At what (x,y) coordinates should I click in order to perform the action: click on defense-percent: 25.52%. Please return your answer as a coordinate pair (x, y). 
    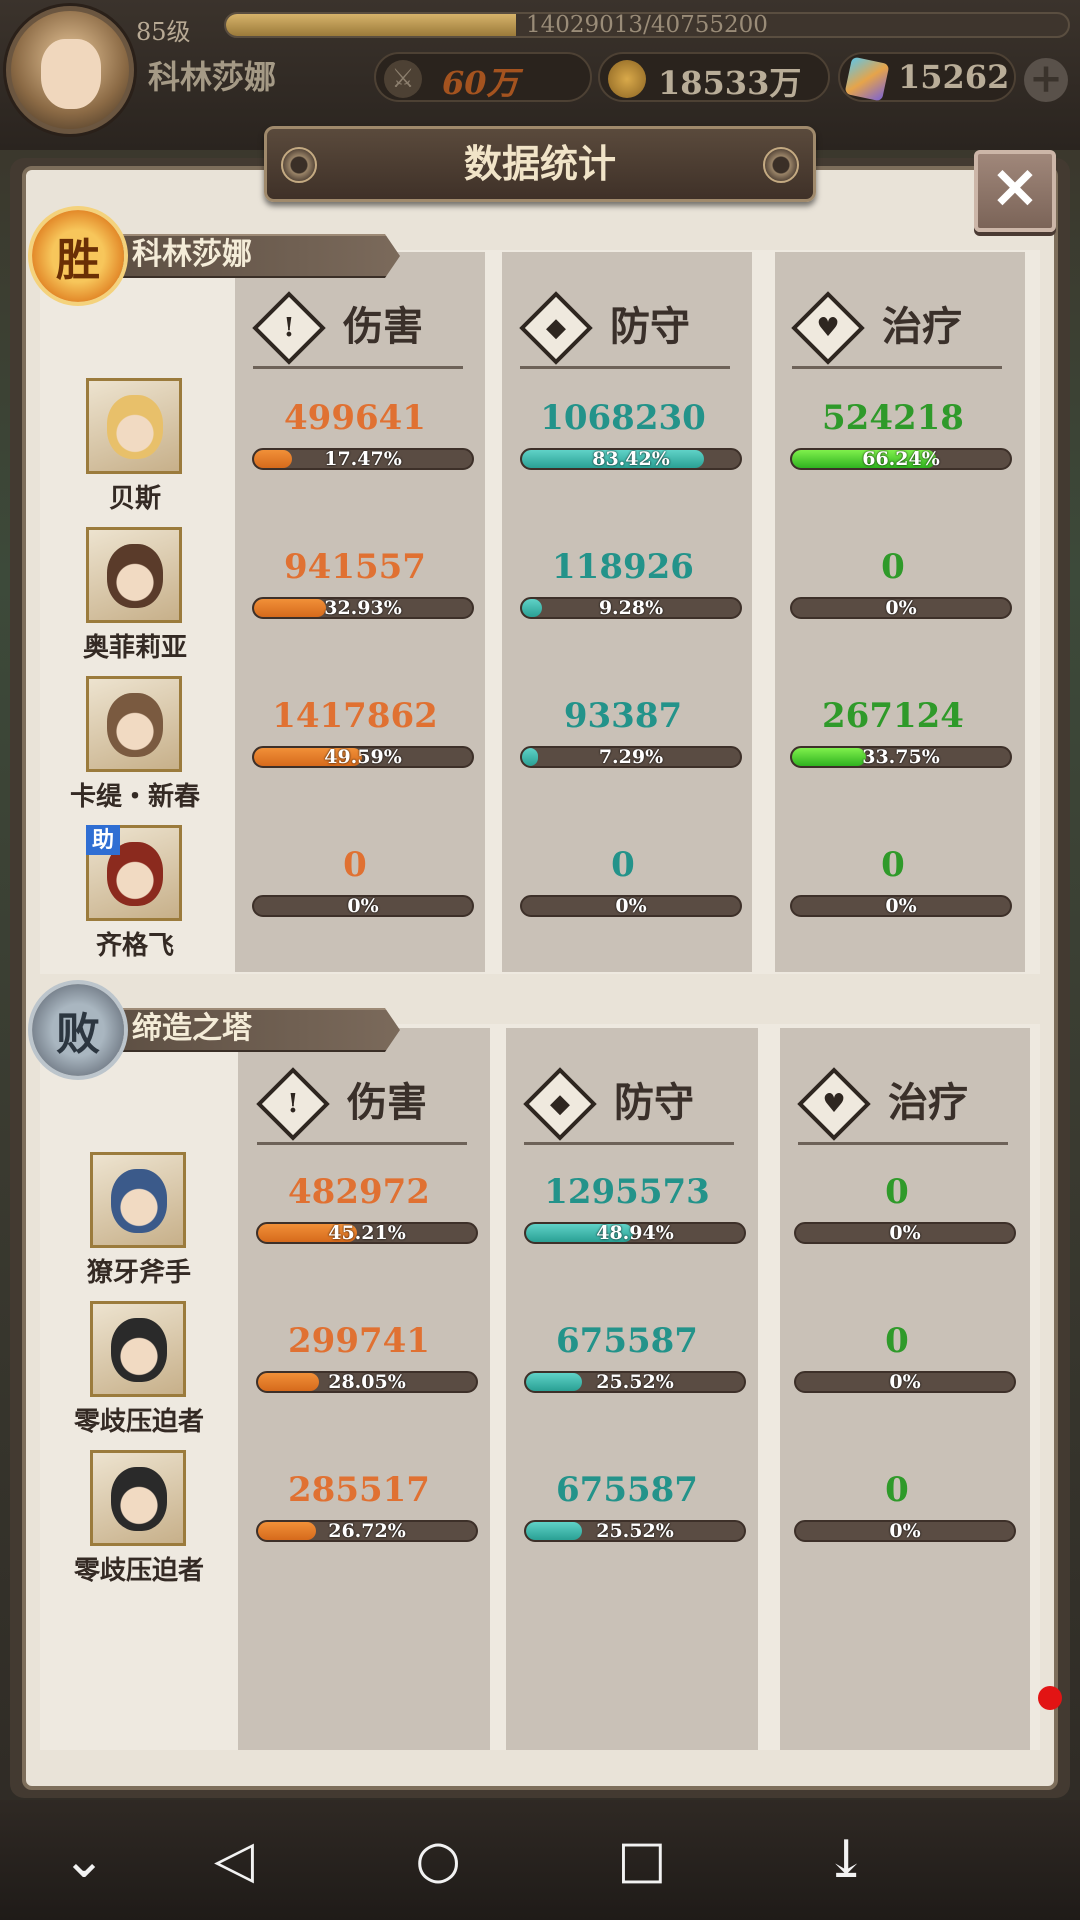
    Looking at the image, I should click on (635, 1382).